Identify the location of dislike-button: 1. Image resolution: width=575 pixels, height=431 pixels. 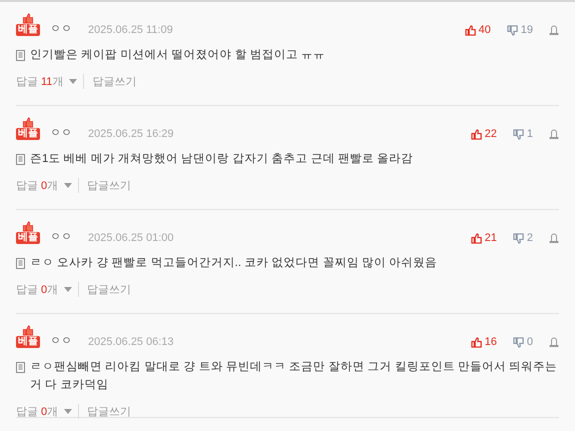
(522, 134).